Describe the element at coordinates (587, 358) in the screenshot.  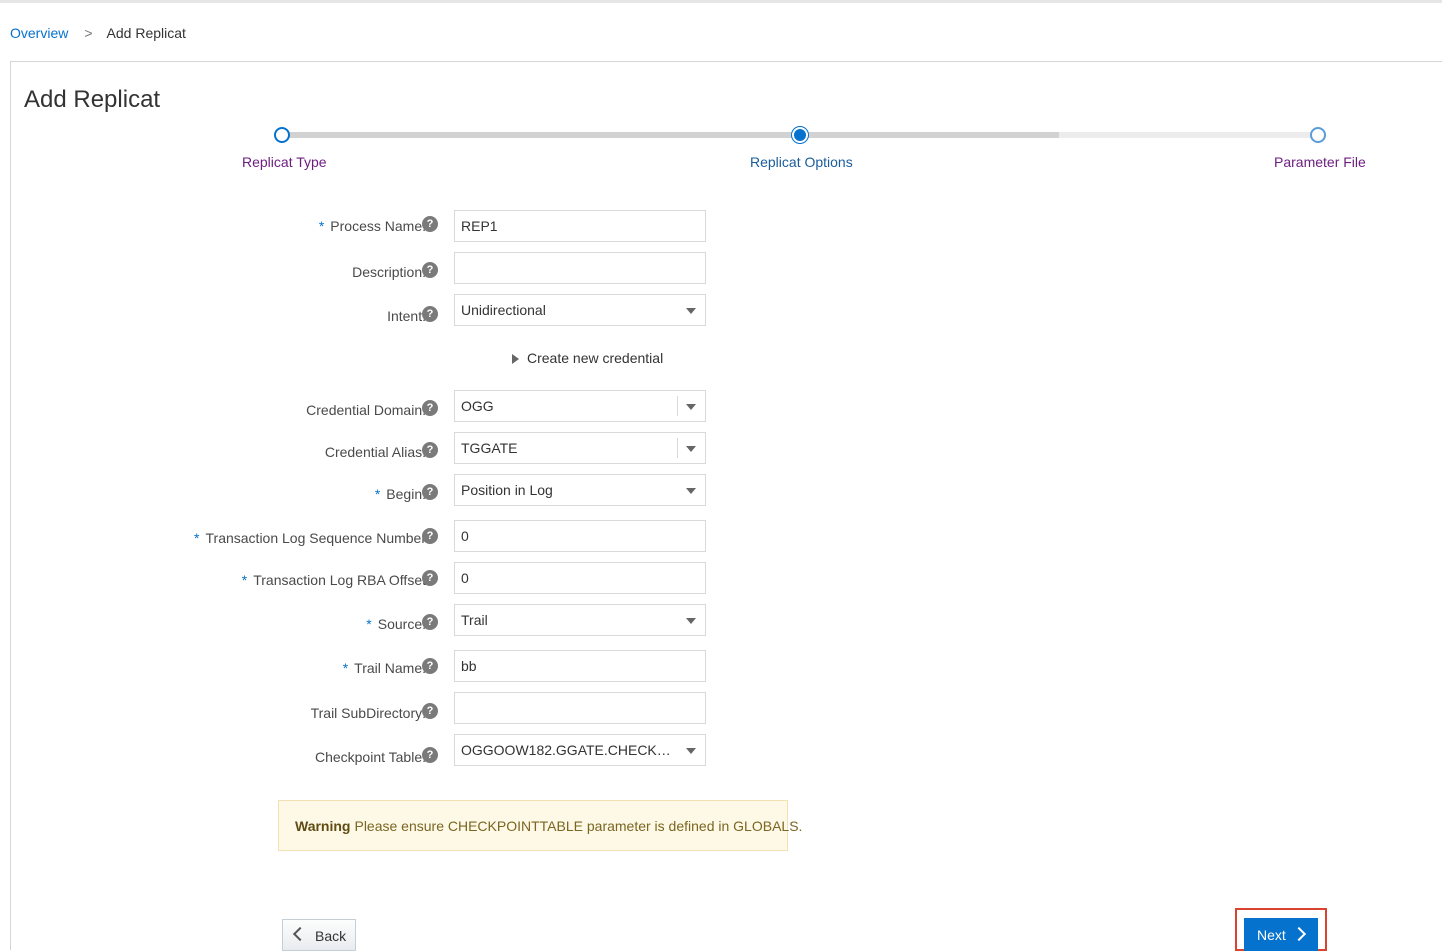
I see `create-credential-toggle: Create new credential` at that location.